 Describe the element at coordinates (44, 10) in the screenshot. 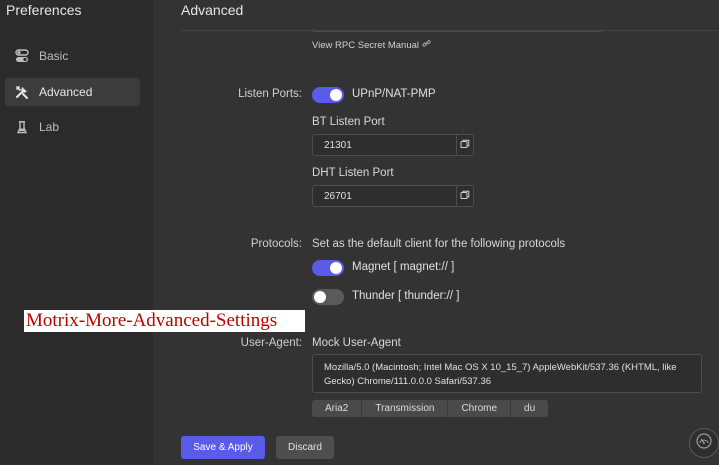

I see `sidebar-title: Preferences` at that location.